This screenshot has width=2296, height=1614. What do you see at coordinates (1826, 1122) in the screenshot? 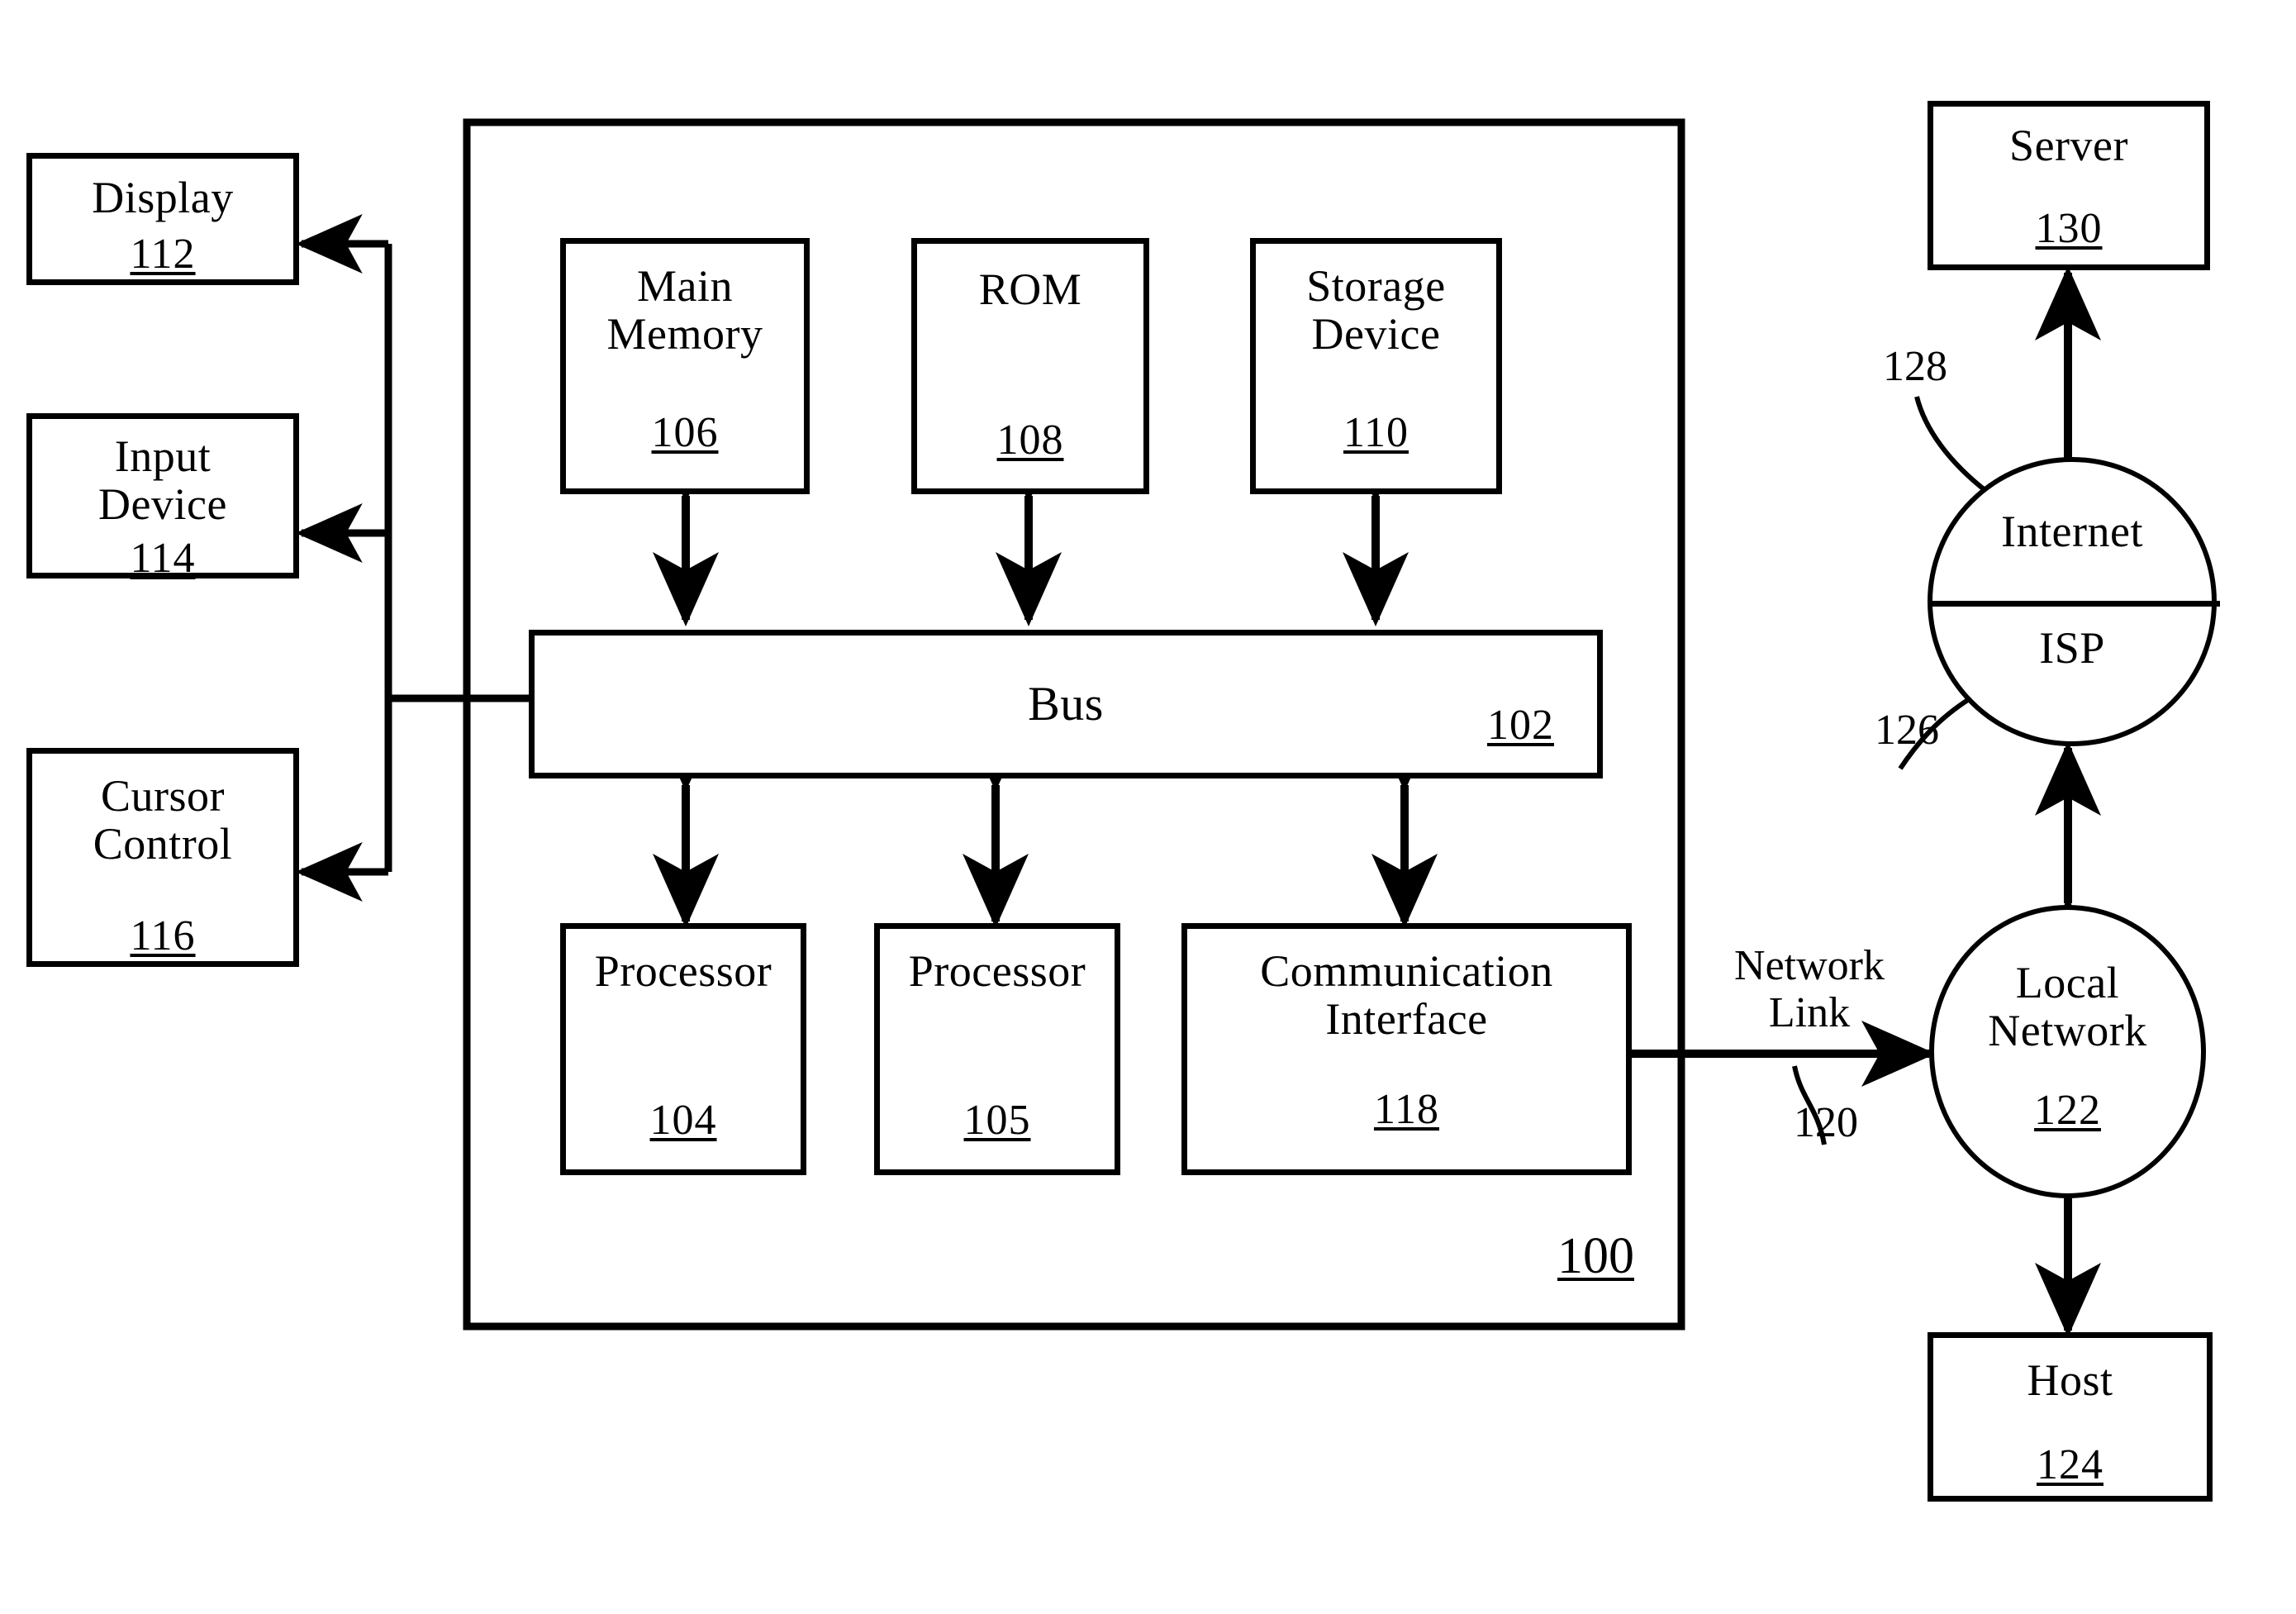
I see `network-link-ref: 120` at bounding box center [1826, 1122].